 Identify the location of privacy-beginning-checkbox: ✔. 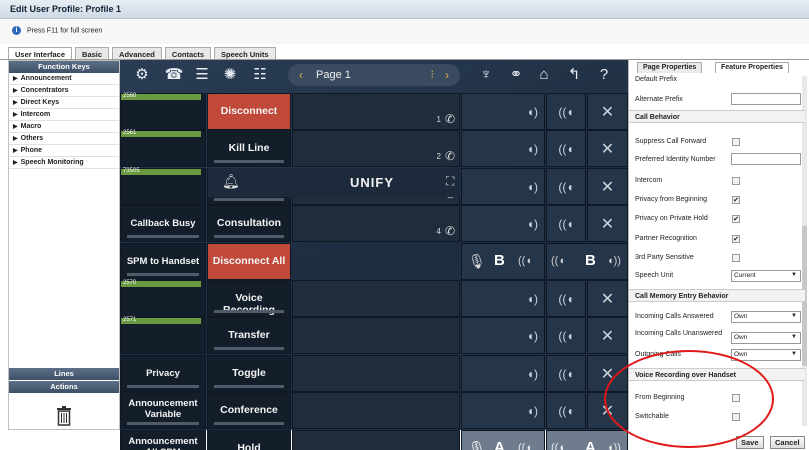
(736, 200).